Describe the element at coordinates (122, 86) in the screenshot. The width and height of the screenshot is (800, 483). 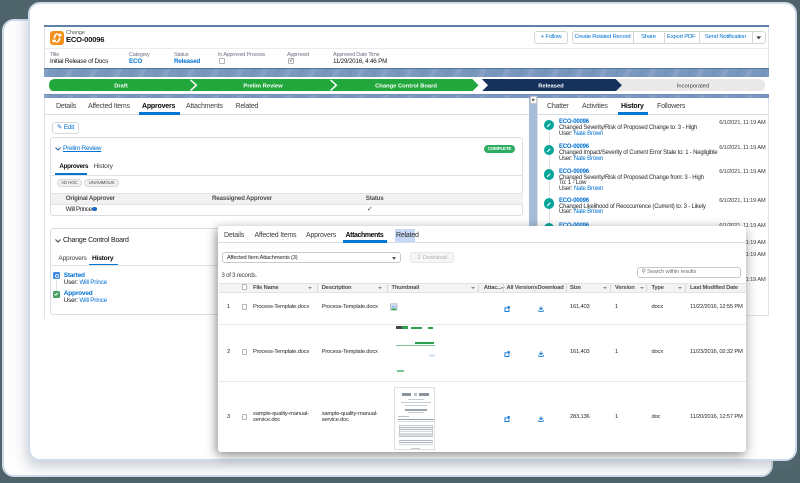
I see `svg-text: Draft` at that location.